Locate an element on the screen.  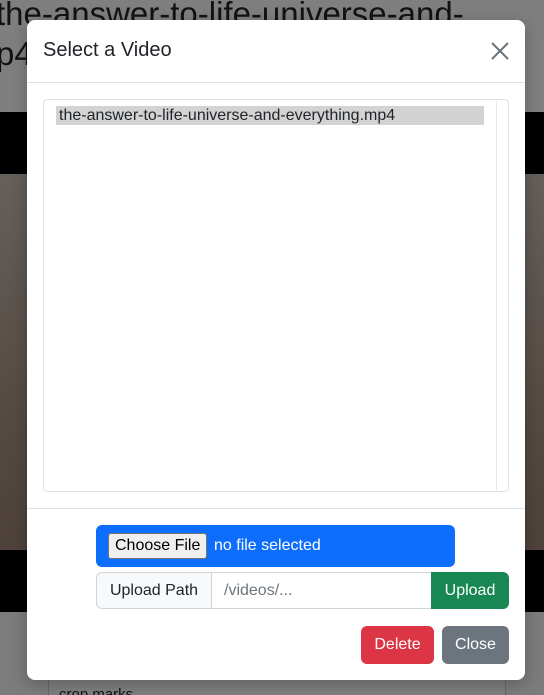
close-x-icon is located at coordinates (500, 51).